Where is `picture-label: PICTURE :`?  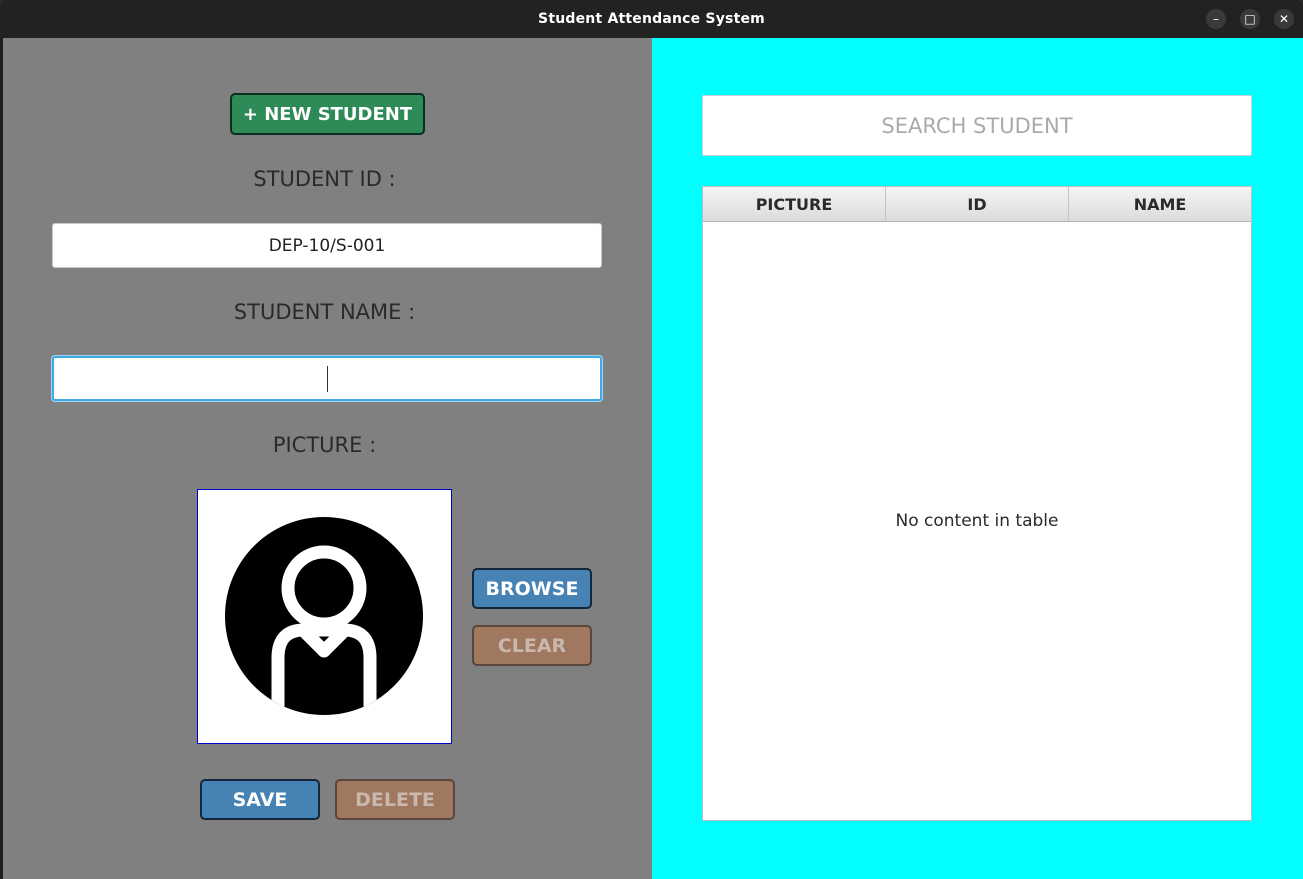 picture-label: PICTURE : is located at coordinates (324, 445).